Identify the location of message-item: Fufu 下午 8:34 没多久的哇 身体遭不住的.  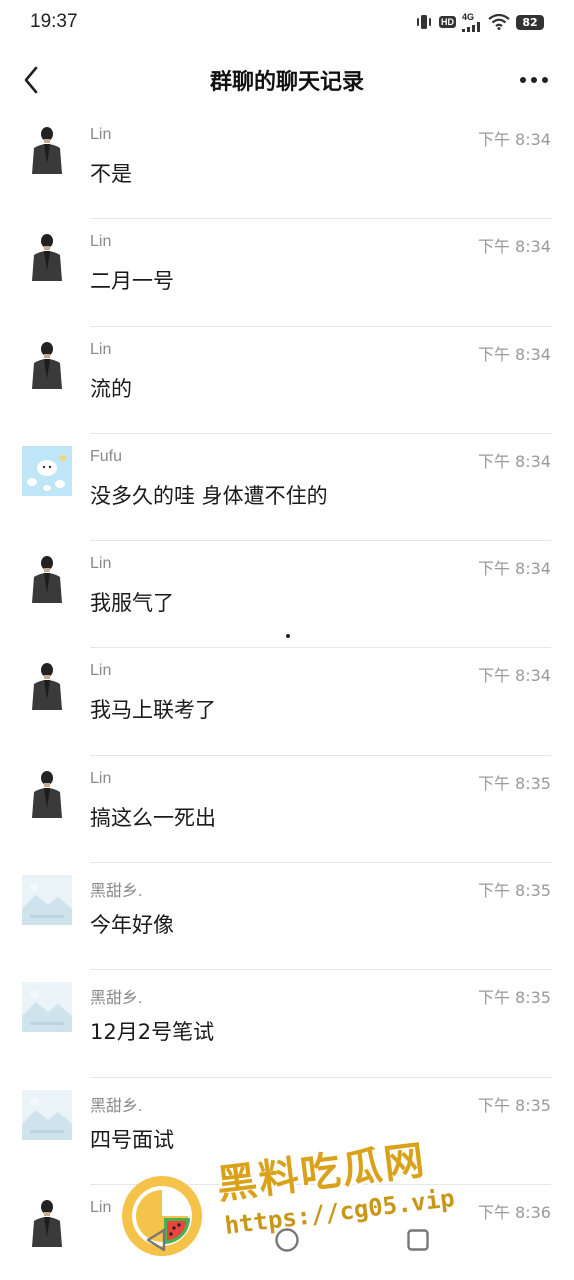
(287, 488).